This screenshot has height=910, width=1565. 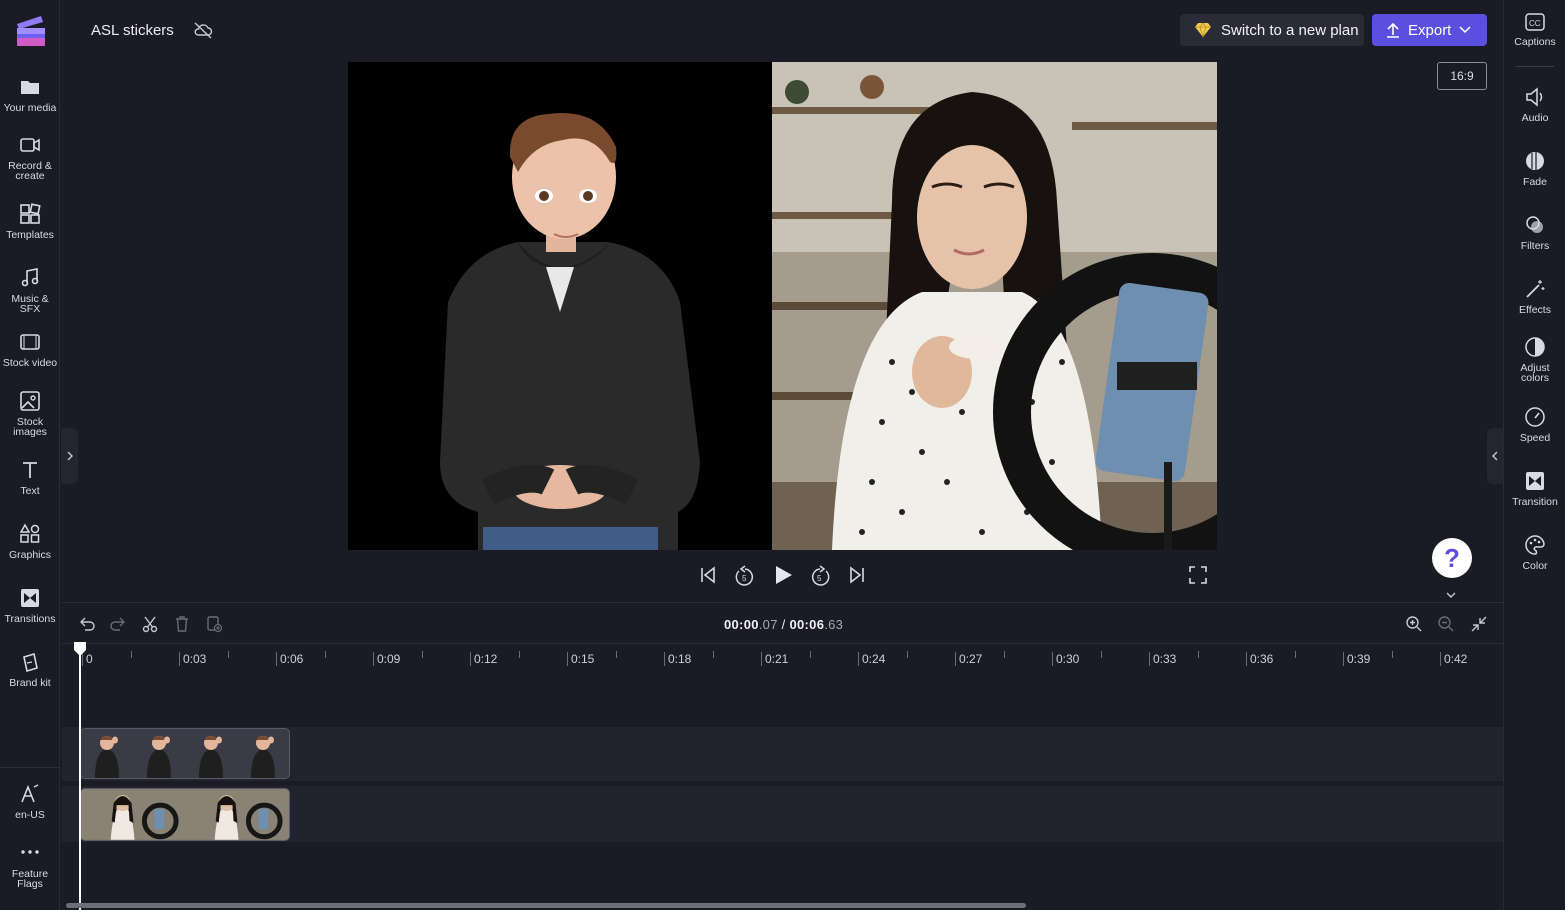 I want to click on panel-item-captions: CC Captions, so click(x=1534, y=29).